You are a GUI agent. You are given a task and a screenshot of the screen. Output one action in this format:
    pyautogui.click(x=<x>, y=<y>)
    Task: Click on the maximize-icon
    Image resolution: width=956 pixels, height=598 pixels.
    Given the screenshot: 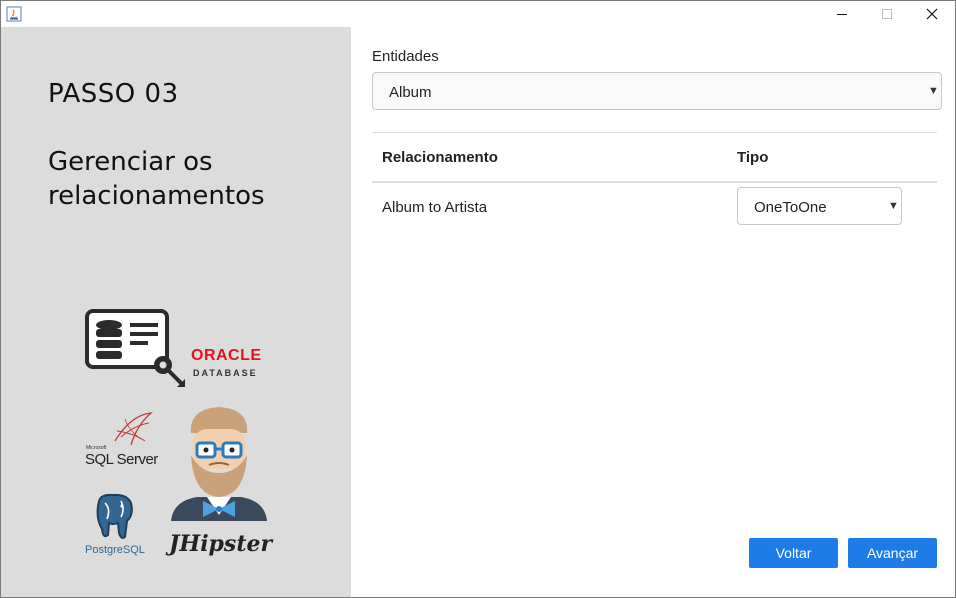 What is the action you would take?
    pyautogui.click(x=887, y=14)
    